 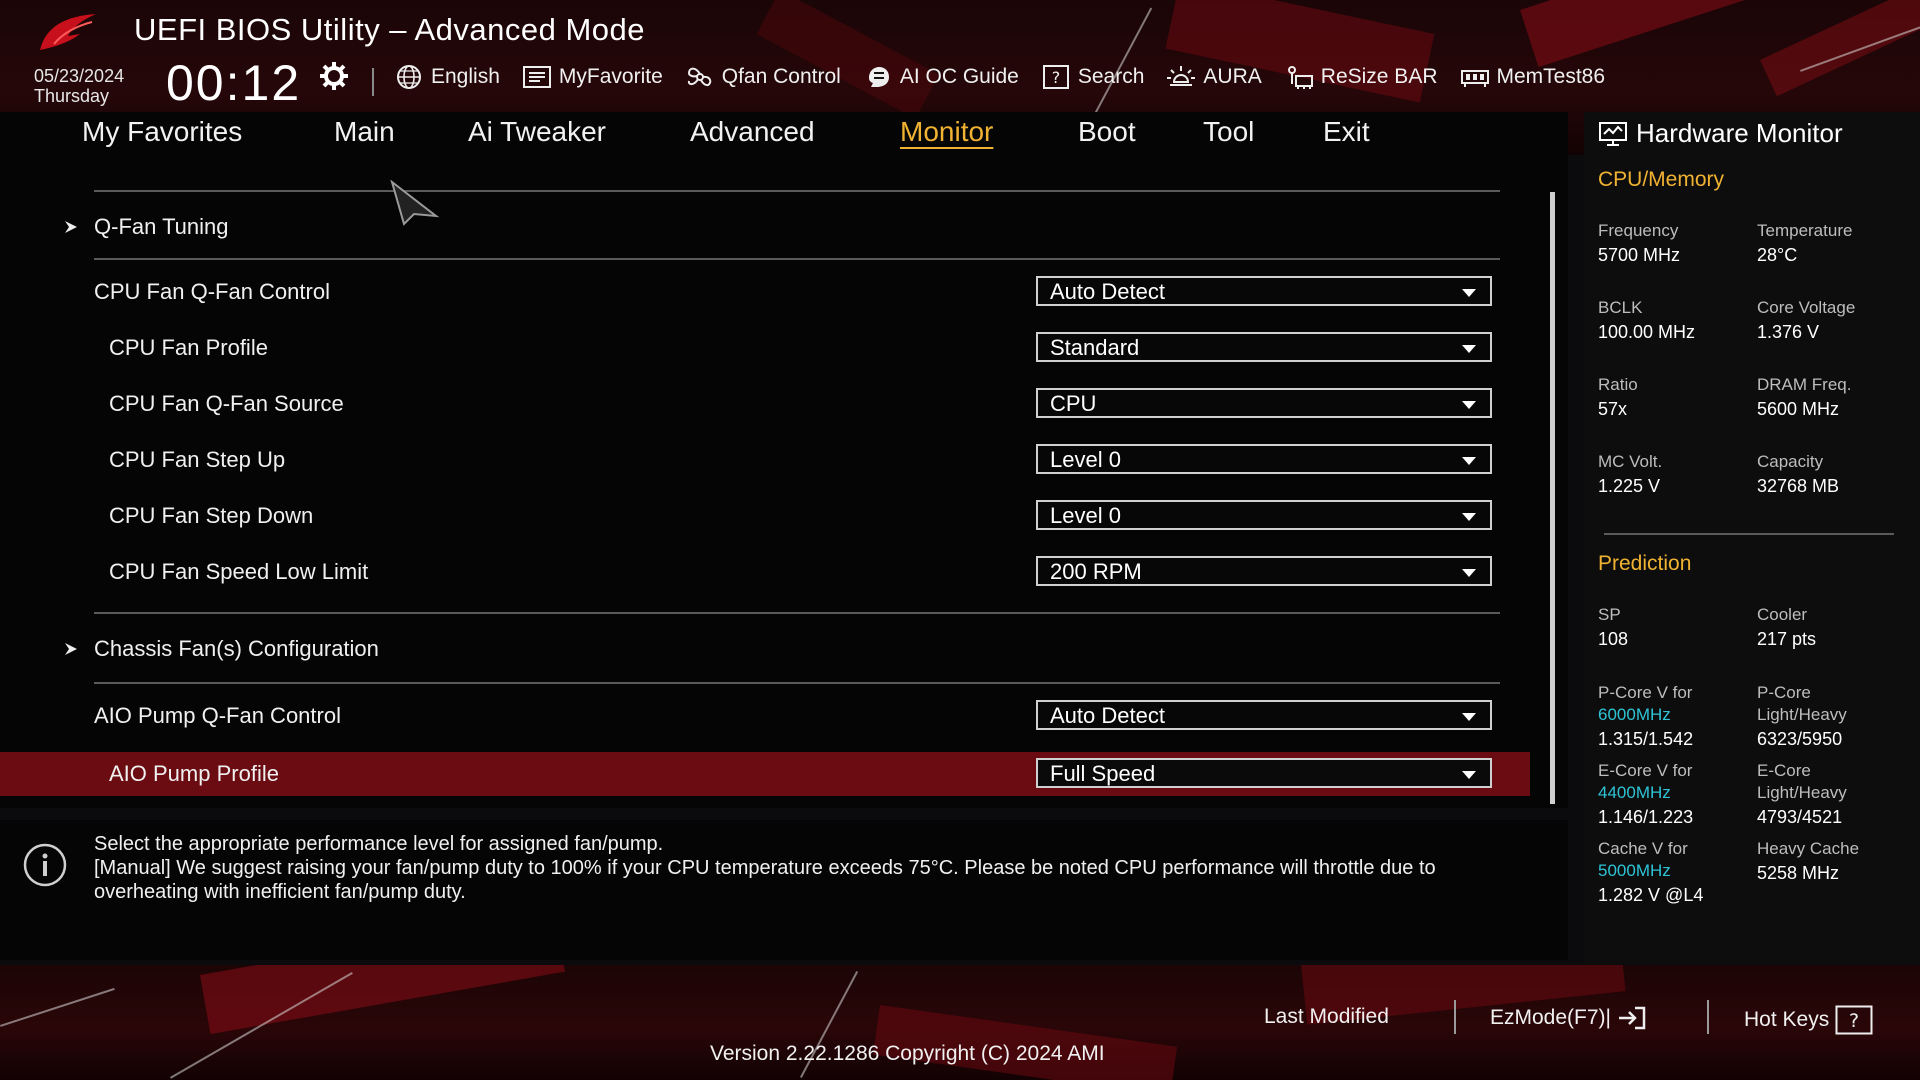 What do you see at coordinates (1264, 515) in the screenshot?
I see `cpu-fan-step-down-dropdown: Level 0` at bounding box center [1264, 515].